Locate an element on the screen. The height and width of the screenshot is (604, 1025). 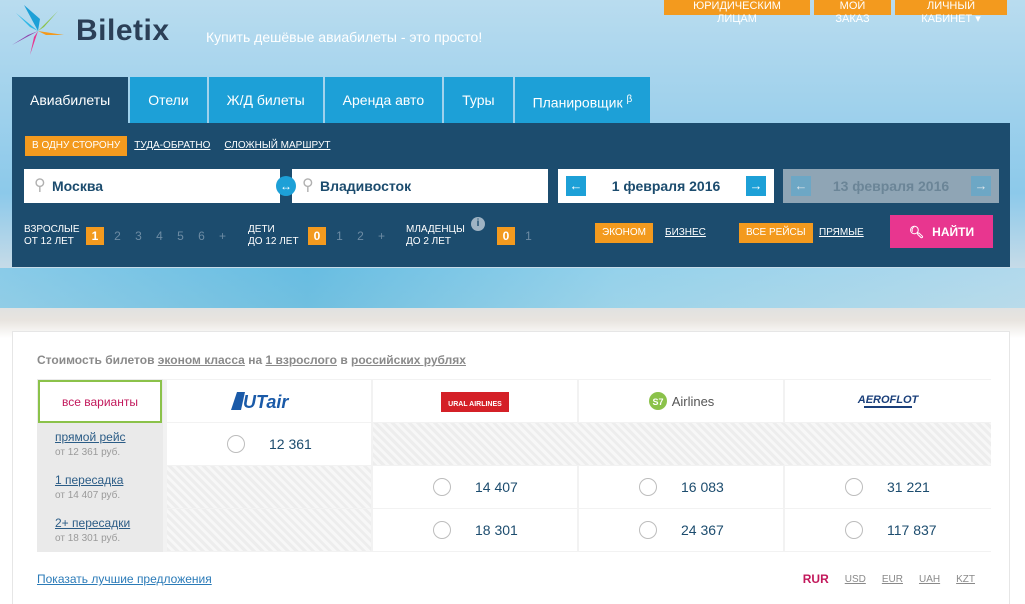
infants-count-option: 0 is located at coordinates (506, 236).